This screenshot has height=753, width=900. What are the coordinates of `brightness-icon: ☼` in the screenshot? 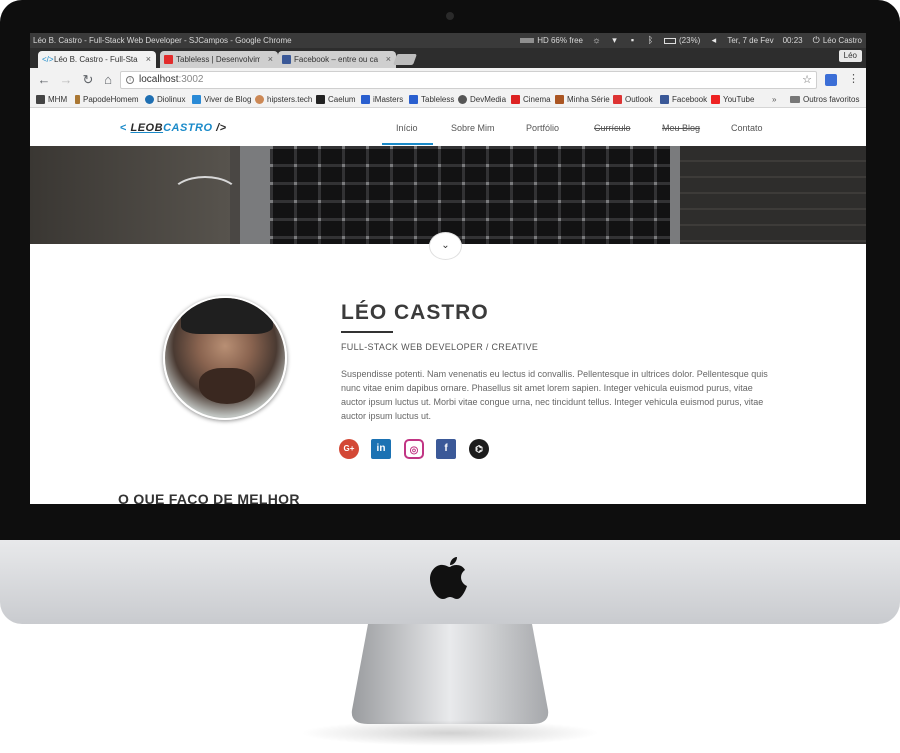 It's located at (596, 40).